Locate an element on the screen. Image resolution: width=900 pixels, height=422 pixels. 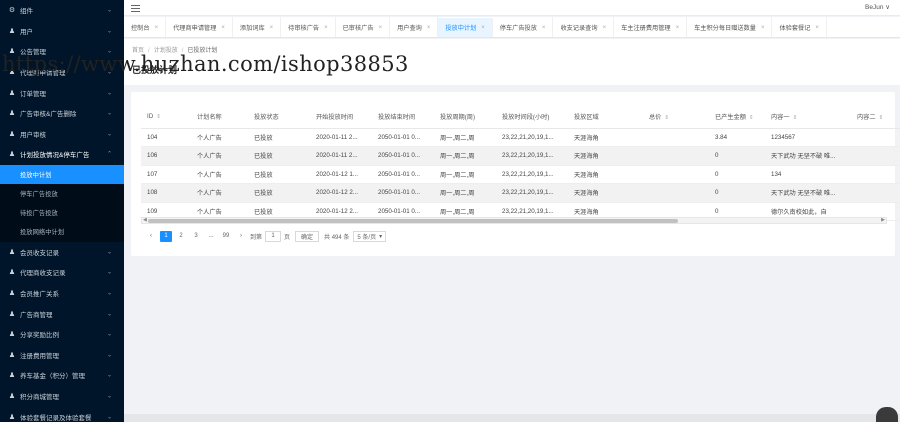
tab-label: 待审核广告 is located at coordinates (304, 28).